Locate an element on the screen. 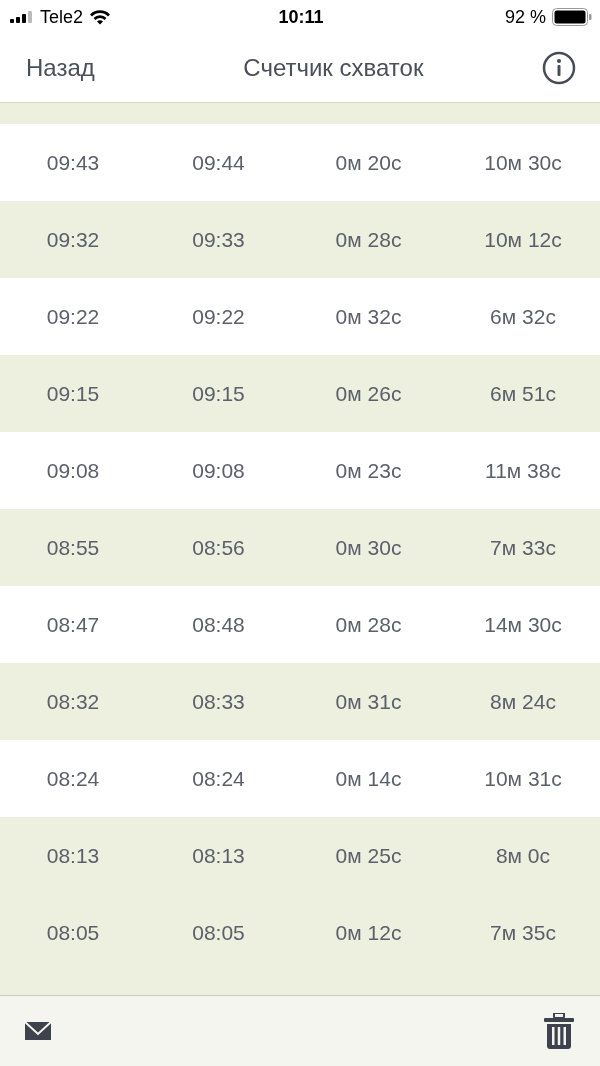 Image resolution: width=600 pixels, height=1066 pixels. table-cell: 09:44 is located at coordinates (218, 162).